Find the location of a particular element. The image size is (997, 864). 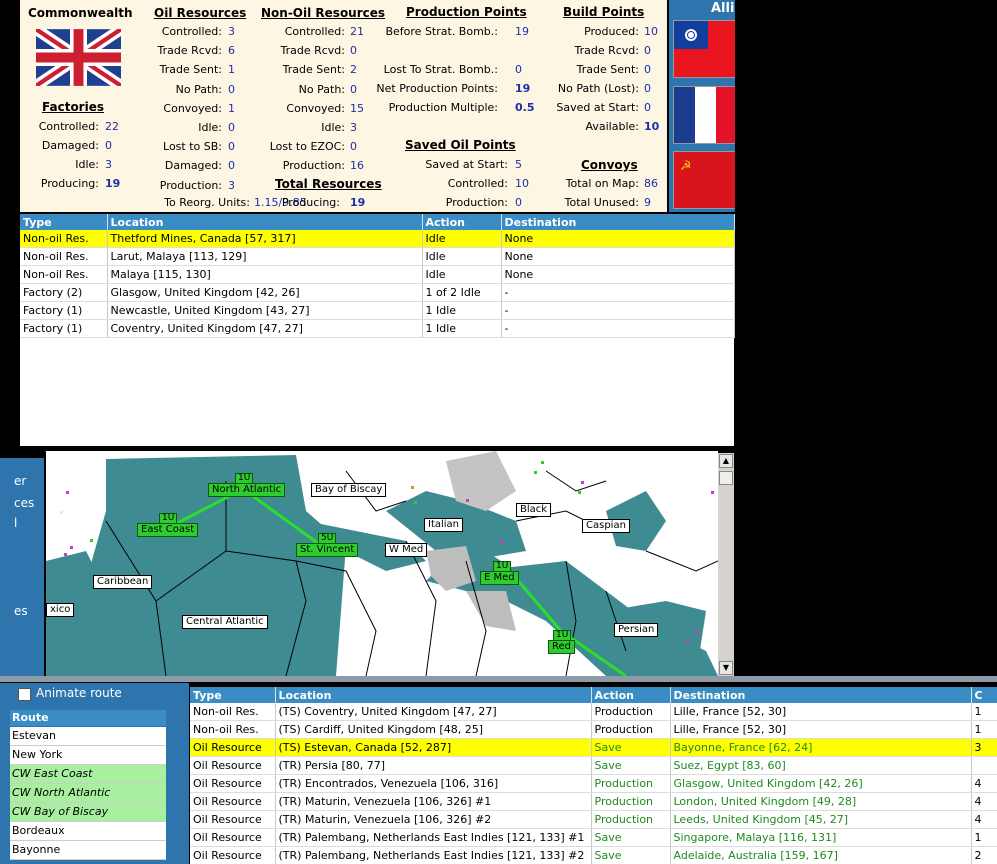

trade-col-header-0: Type is located at coordinates (233, 695).